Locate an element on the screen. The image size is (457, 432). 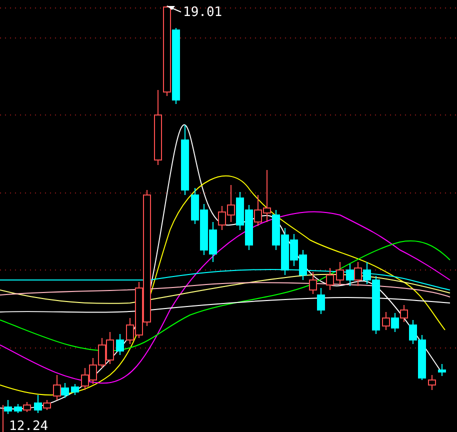
high-price-label: 19.01 is located at coordinates (202, 12).